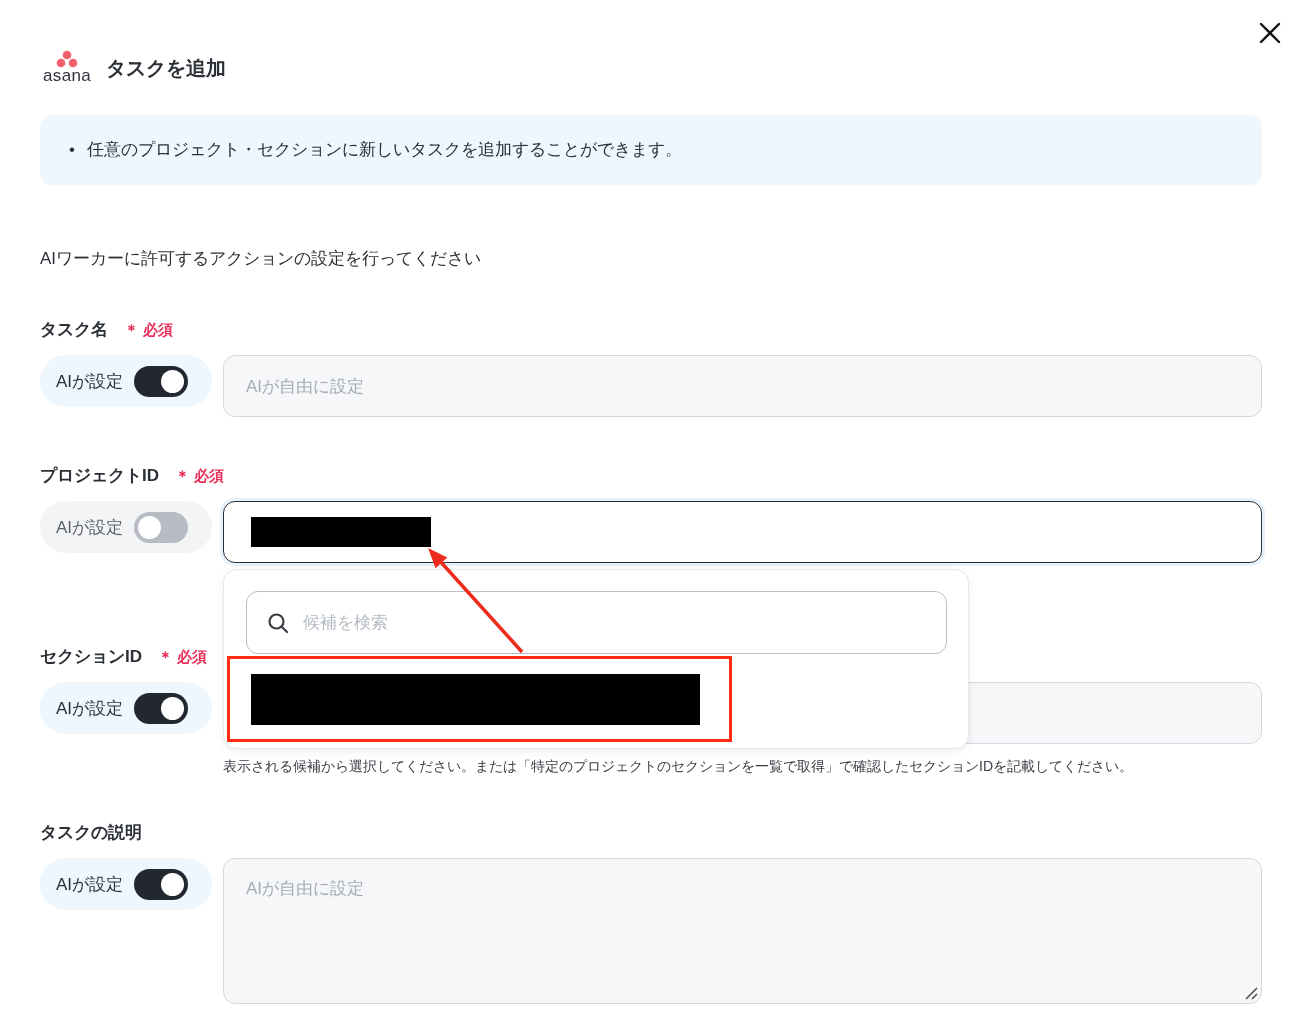 The height and width of the screenshot is (1026, 1294). What do you see at coordinates (384, 150) in the screenshot?
I see `info-text: 任意のプロジェクト・セクションに新しいタスクを追加することができます。` at bounding box center [384, 150].